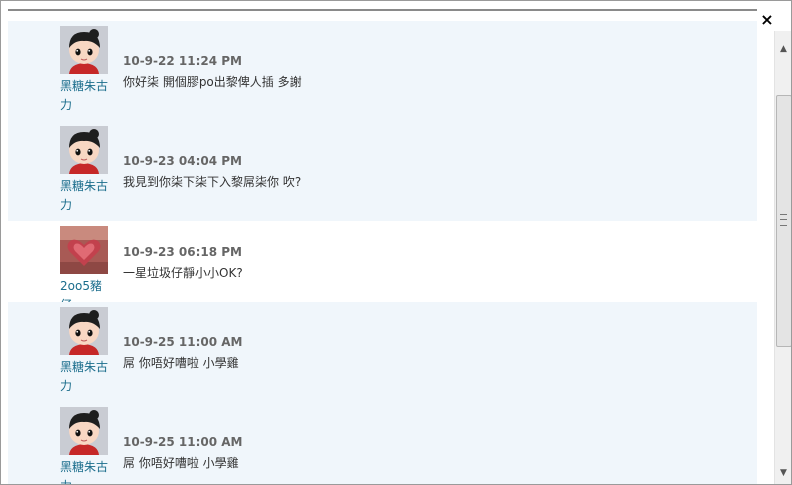  I want to click on top-divider, so click(382, 10).